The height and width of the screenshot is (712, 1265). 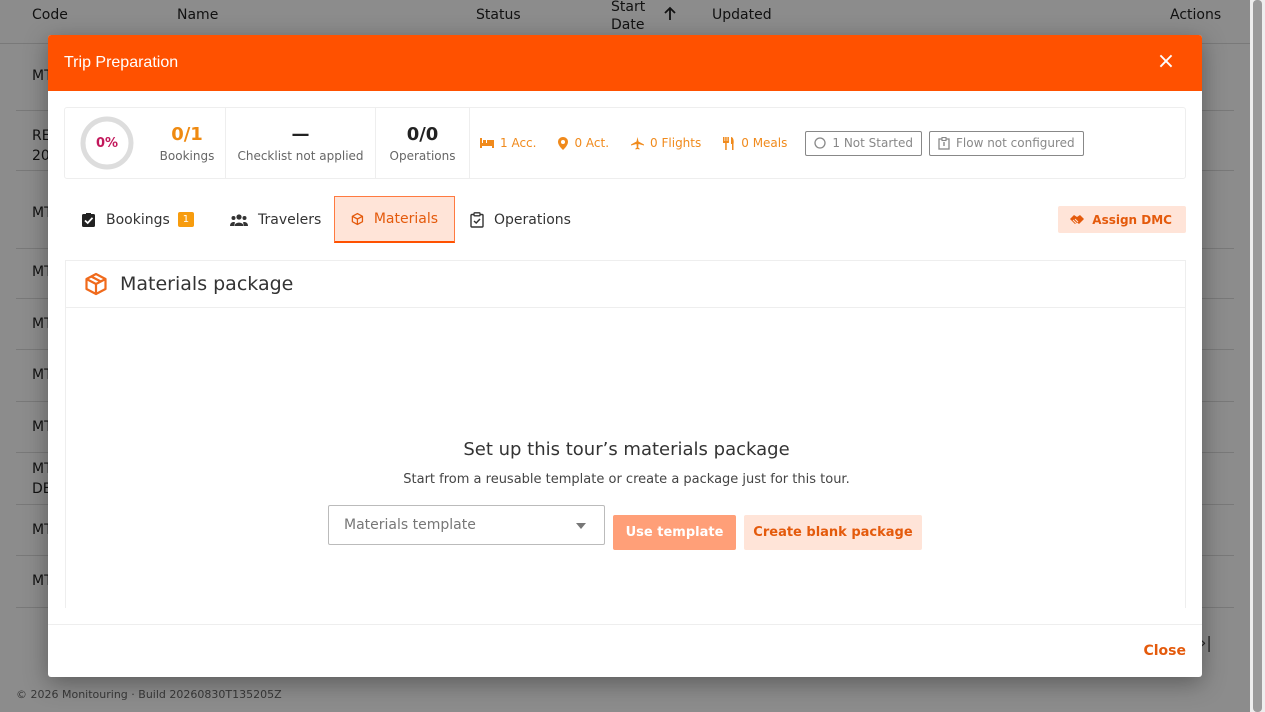 I want to click on scrollbar-thumb, so click(x=1257, y=356).